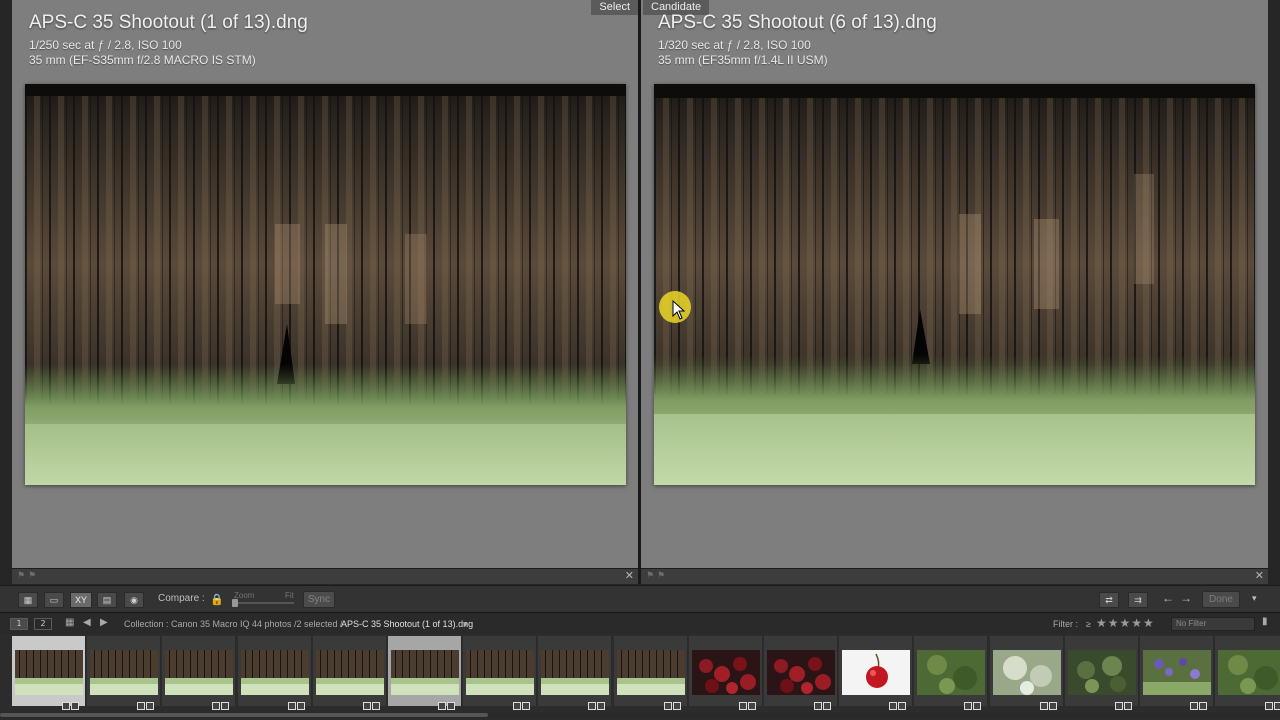 The height and width of the screenshot is (720, 1280). What do you see at coordinates (1066, 624) in the screenshot?
I see `filter-label: Filter :` at bounding box center [1066, 624].